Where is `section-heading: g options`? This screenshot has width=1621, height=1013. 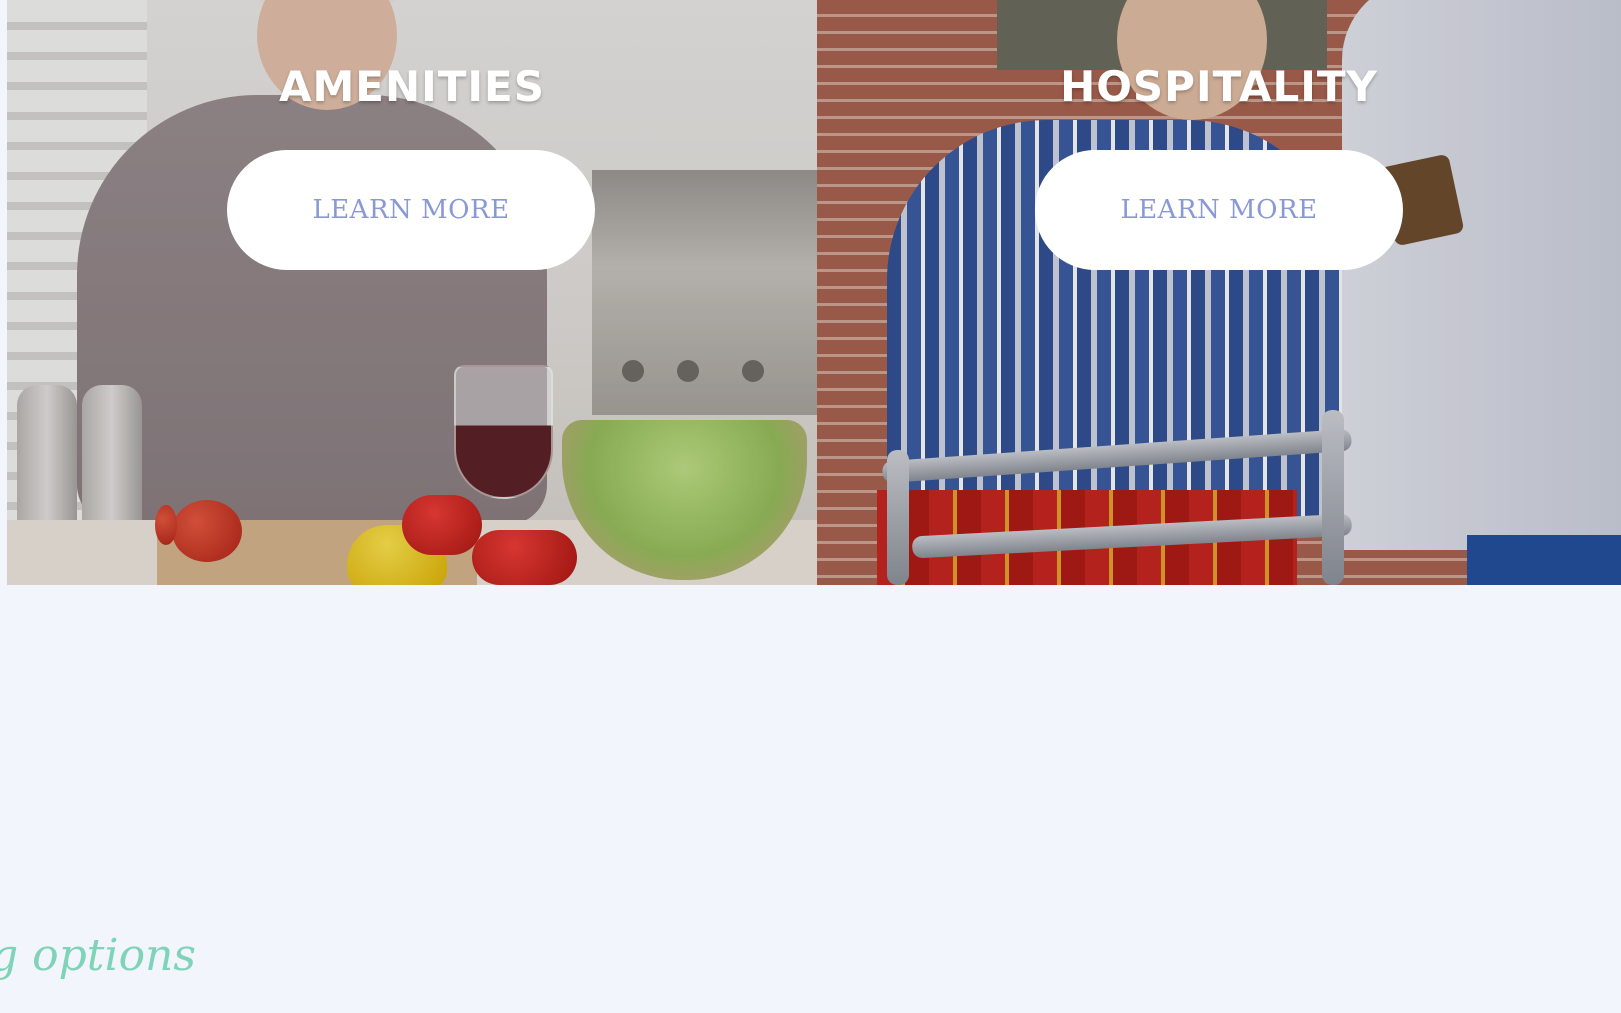
section-heading: g options is located at coordinates (98, 955).